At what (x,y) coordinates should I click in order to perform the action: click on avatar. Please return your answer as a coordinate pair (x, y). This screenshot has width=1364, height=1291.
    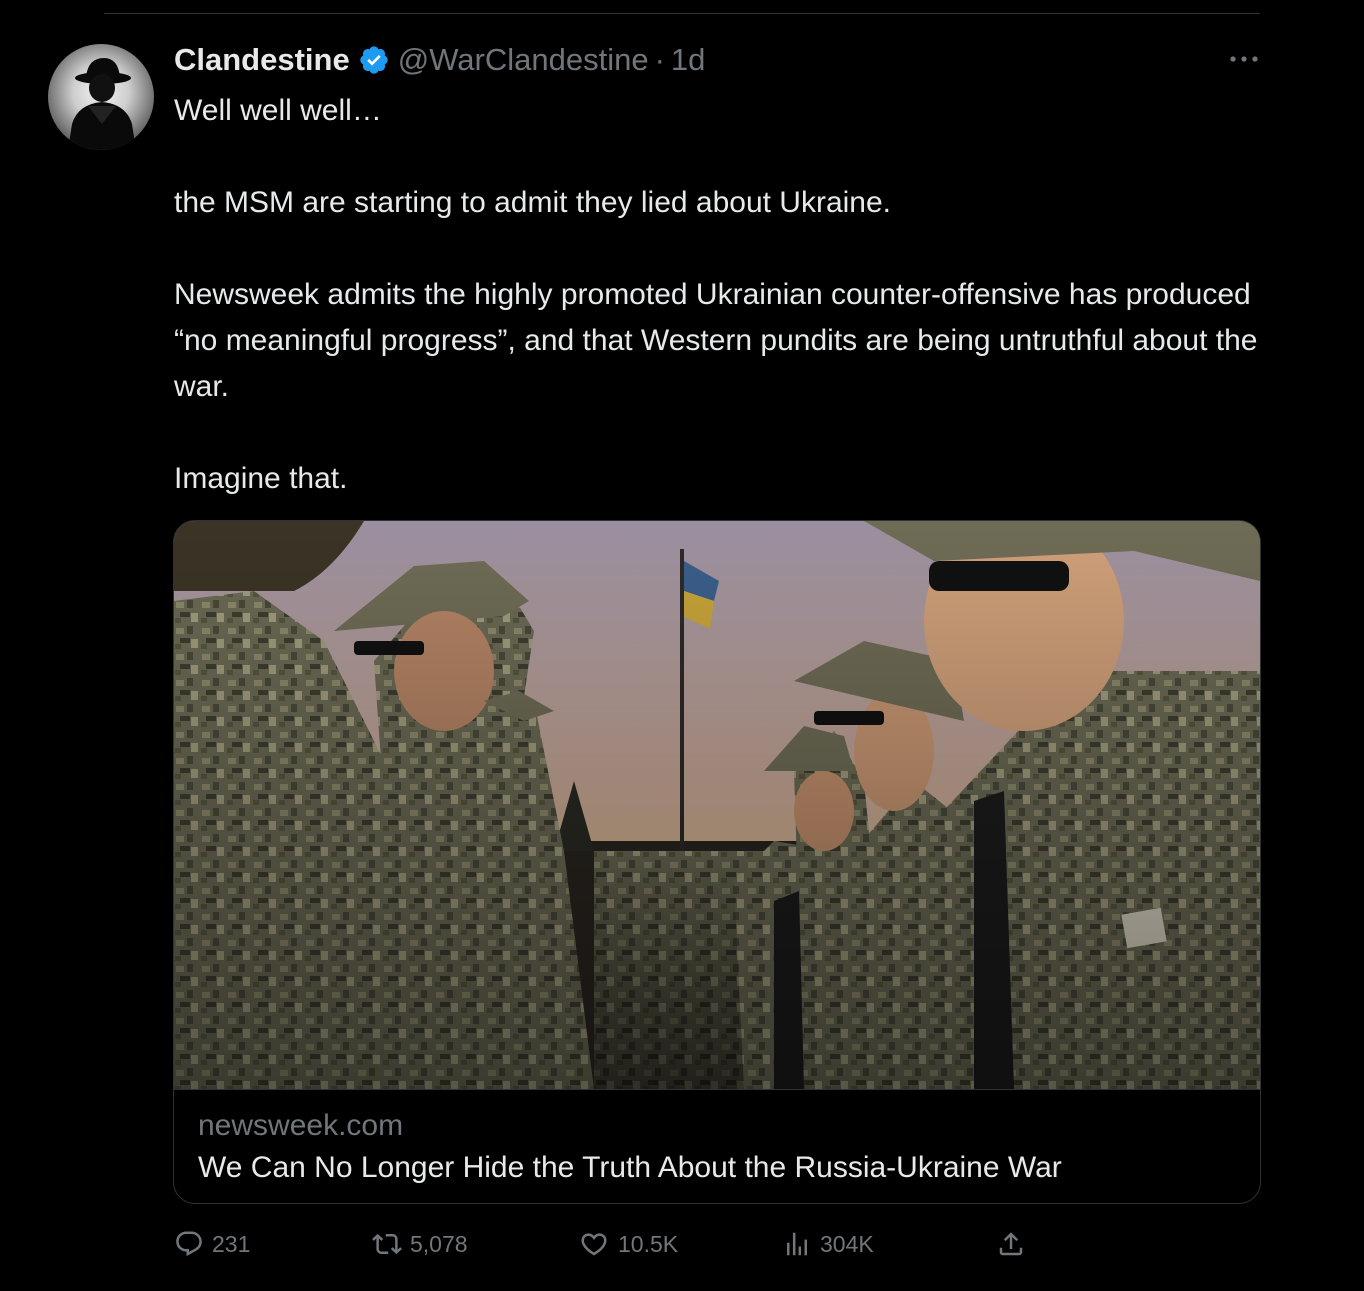
    Looking at the image, I should click on (101, 97).